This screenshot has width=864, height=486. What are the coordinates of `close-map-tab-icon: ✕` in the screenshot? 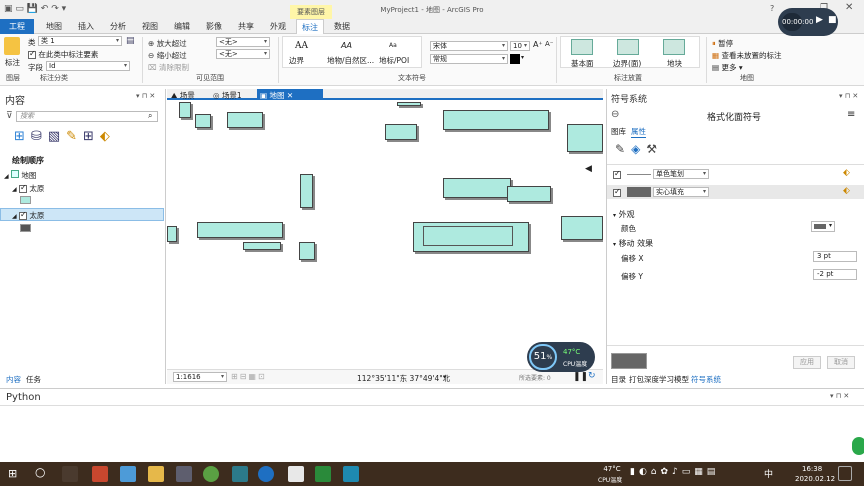 It's located at (290, 95).